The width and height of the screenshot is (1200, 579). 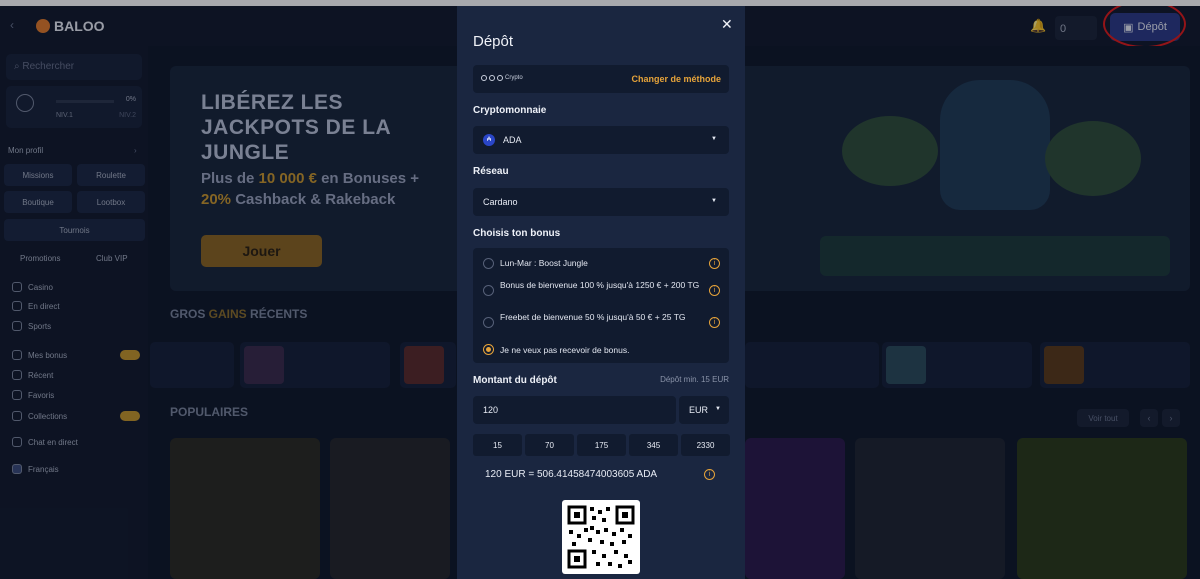 What do you see at coordinates (653, 445) in the screenshot?
I see `quick-amount-345: 345` at bounding box center [653, 445].